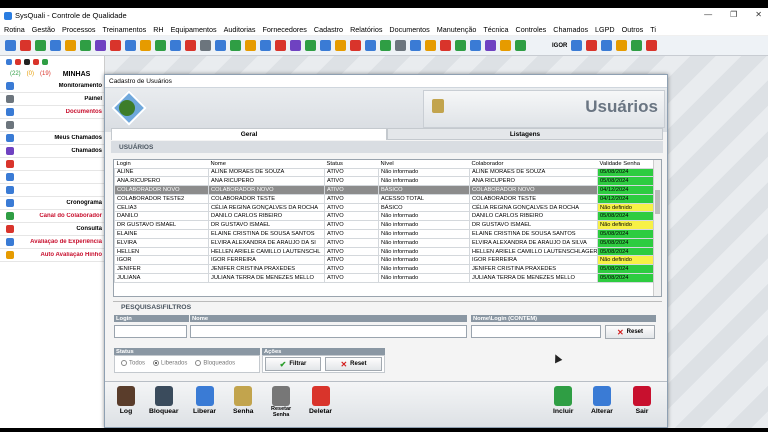 Image resolution: width=768 pixels, height=432 pixels. Describe the element at coordinates (18, 62) in the screenshot. I see `instagram-icon` at that location.